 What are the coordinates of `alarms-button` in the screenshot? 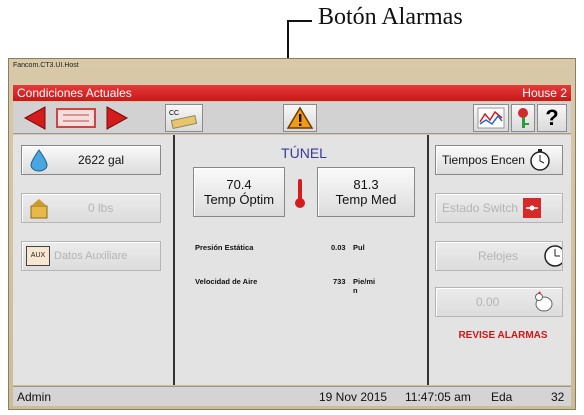 It's located at (300, 118).